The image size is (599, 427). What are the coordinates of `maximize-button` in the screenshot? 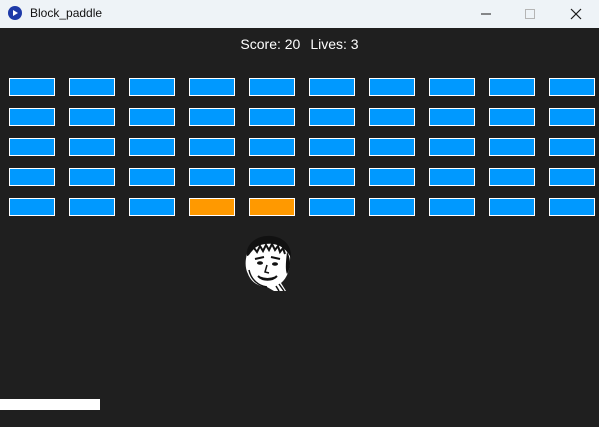 It's located at (530, 14).